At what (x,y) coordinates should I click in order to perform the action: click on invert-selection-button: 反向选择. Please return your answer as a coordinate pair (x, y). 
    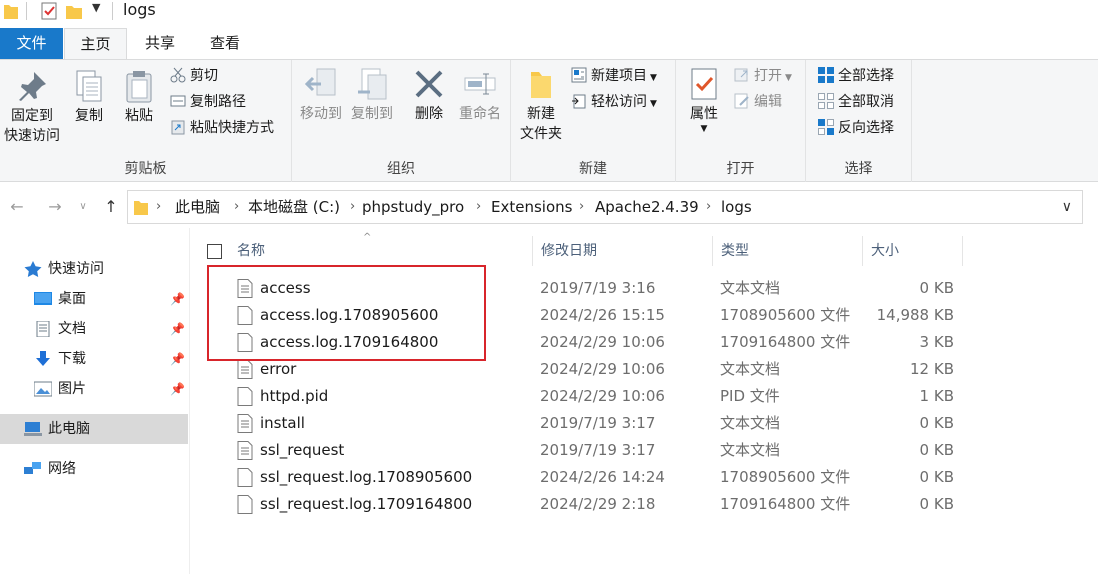
    Looking at the image, I should click on (856, 128).